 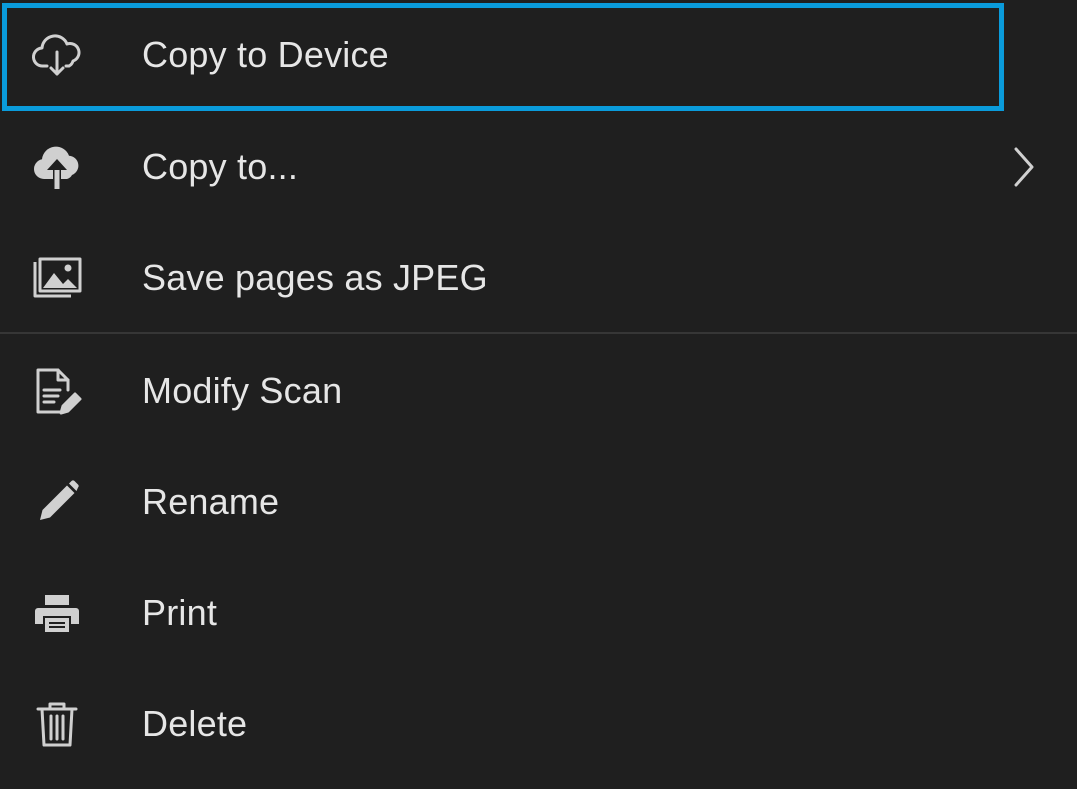 What do you see at coordinates (57, 55) in the screenshot?
I see `cloud-download-icon` at bounding box center [57, 55].